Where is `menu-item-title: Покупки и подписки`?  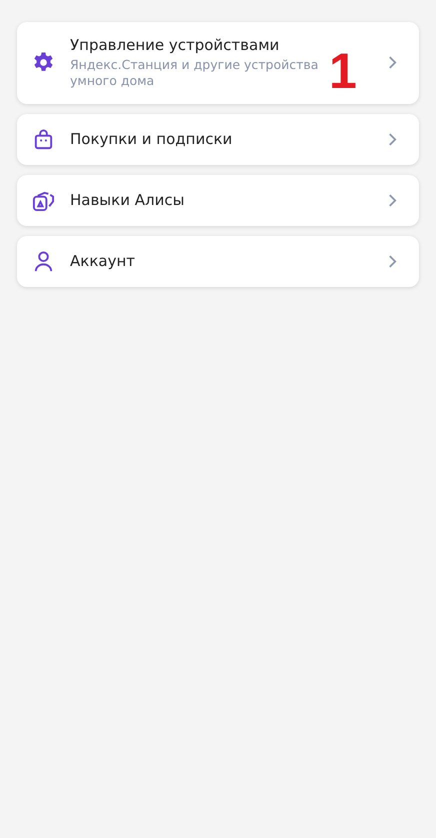 menu-item-title: Покупки и подписки is located at coordinates (152, 139).